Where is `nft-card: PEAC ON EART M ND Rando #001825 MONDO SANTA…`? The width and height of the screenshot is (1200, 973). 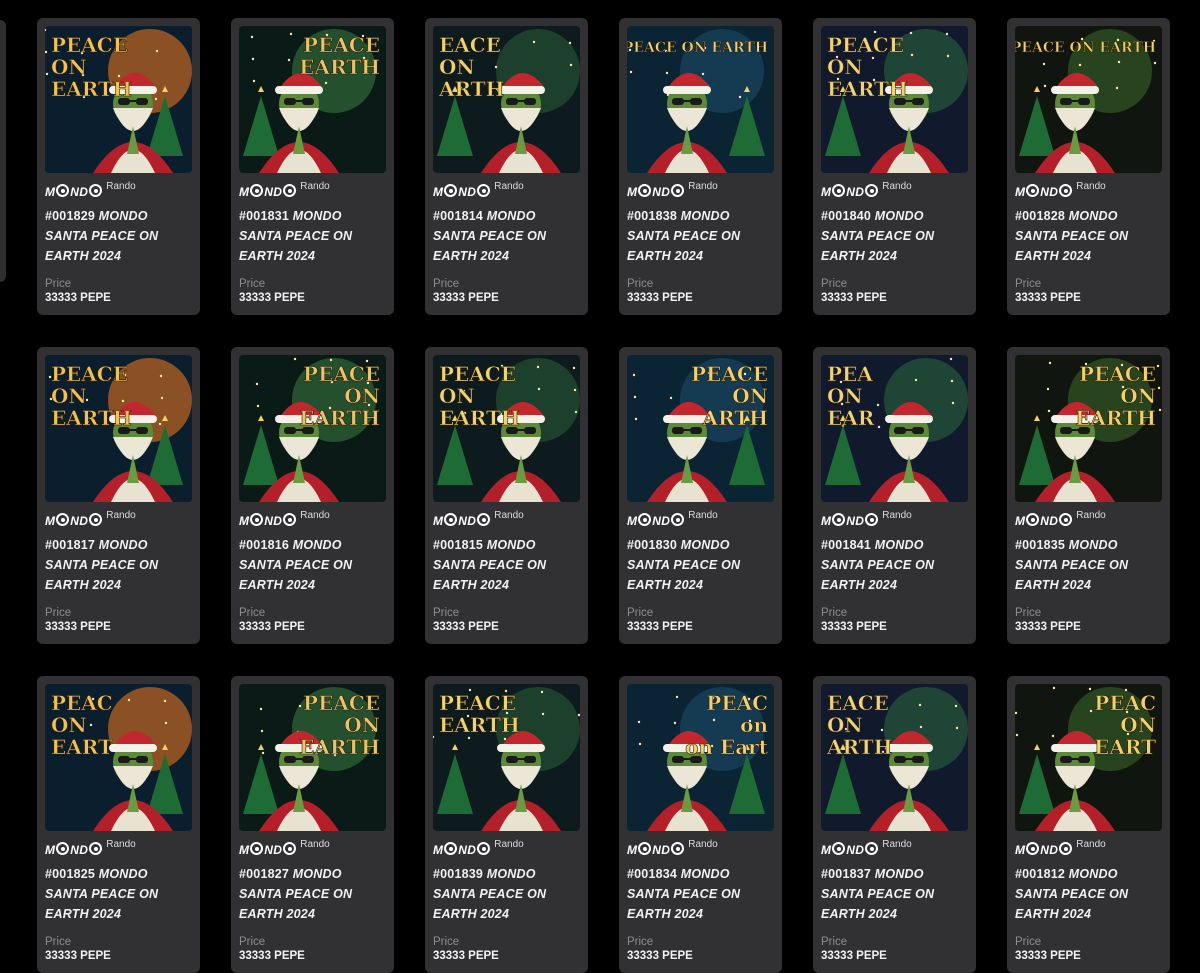 nft-card: PEAC ON EART M ND Rando #001825 MONDO SANTA… is located at coordinates (118, 824).